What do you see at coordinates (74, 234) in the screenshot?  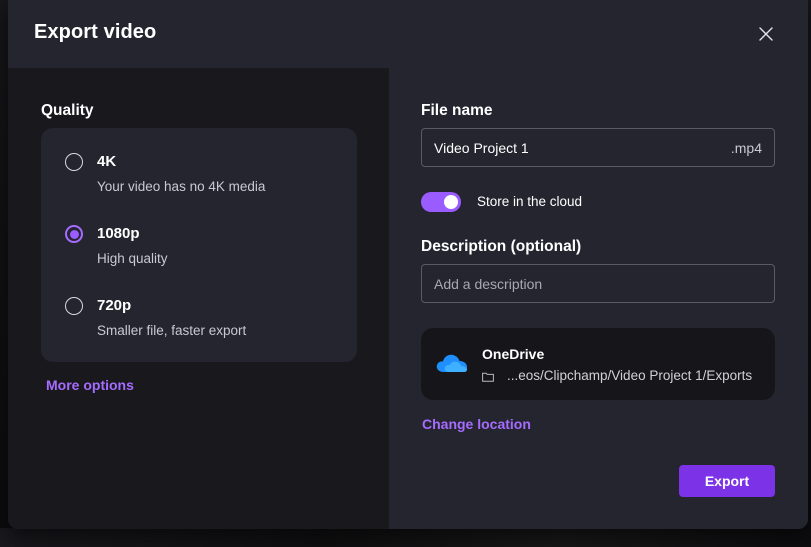 I see `radio-1080p` at bounding box center [74, 234].